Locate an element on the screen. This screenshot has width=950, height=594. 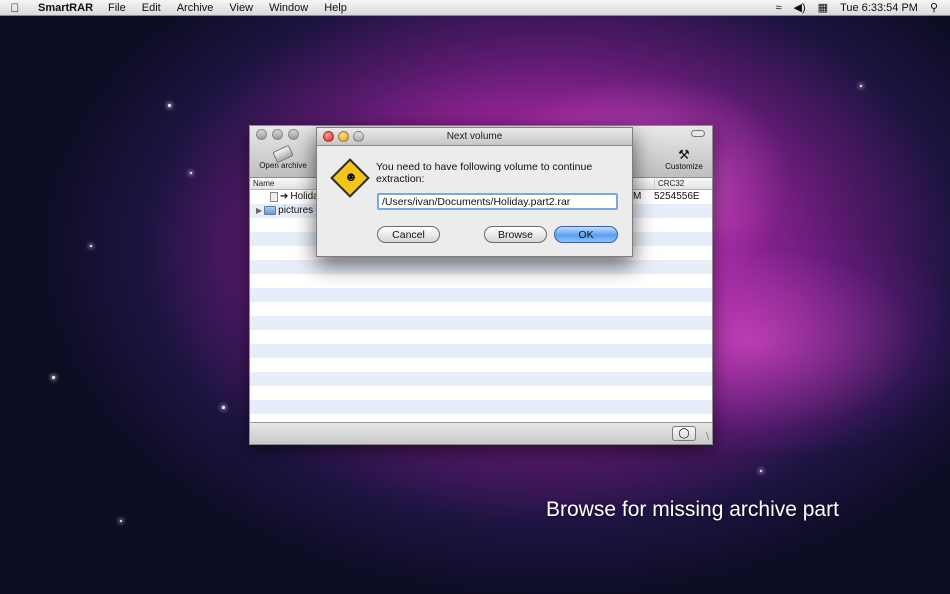
menu-file: File is located at coordinates (117, 8).